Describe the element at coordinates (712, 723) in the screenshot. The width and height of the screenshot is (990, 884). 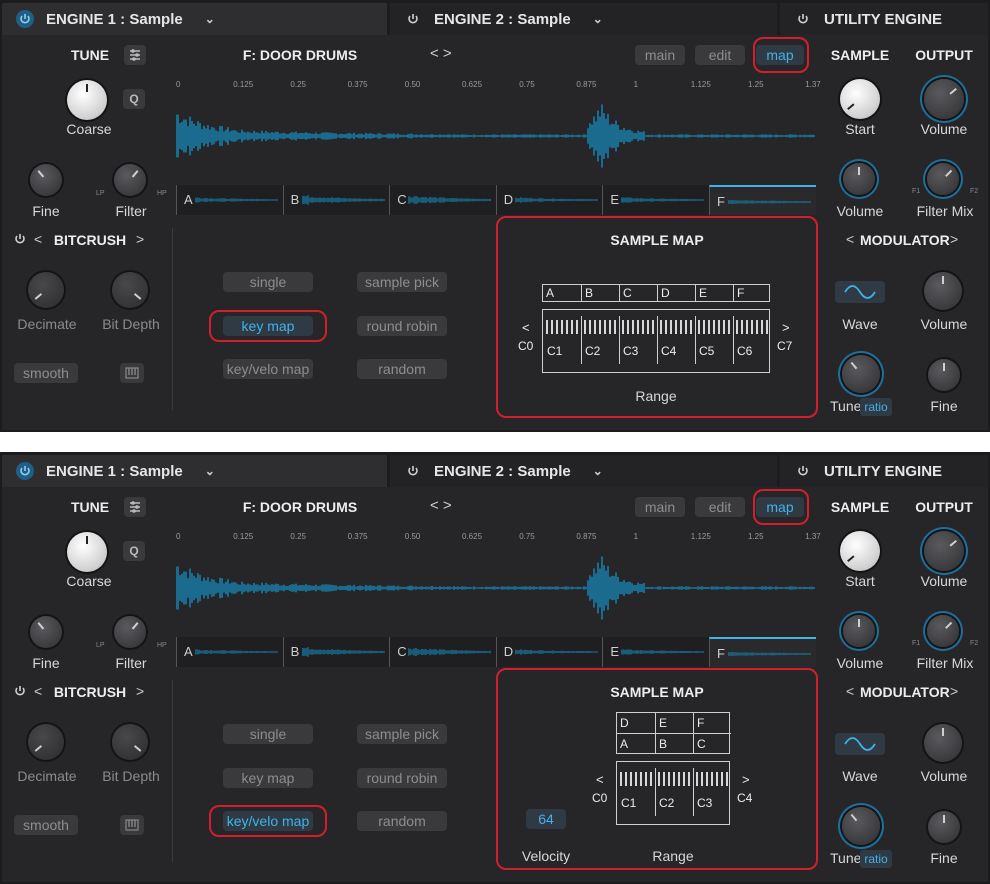
I see `zone-cell: F` at that location.